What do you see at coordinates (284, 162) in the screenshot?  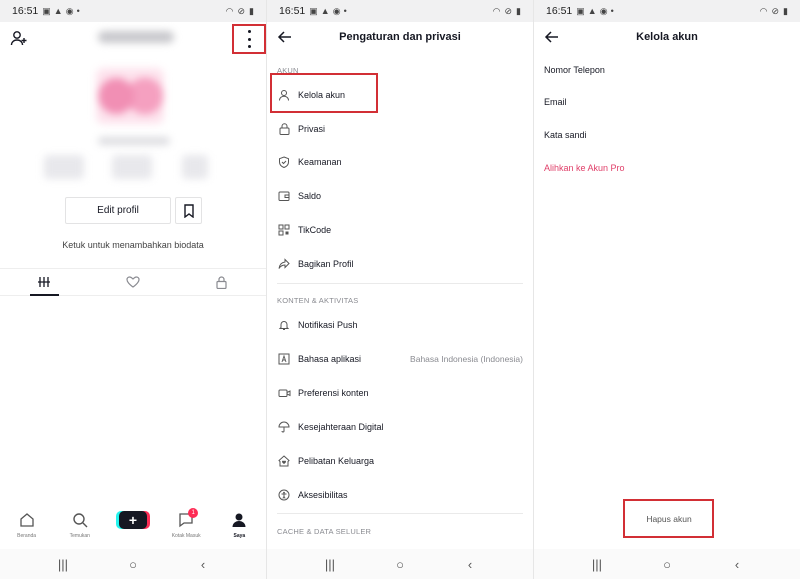 I see `shield-icon` at bounding box center [284, 162].